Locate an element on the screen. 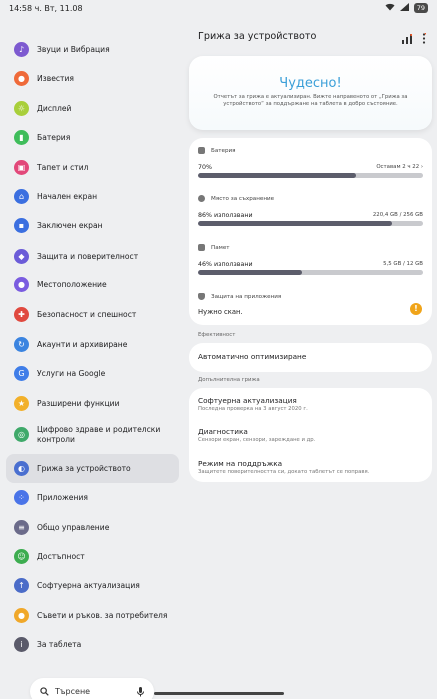 This screenshot has width=437, height=699. sidebar-item-emergency: ✚ Безопасност и спешност is located at coordinates (92, 314).